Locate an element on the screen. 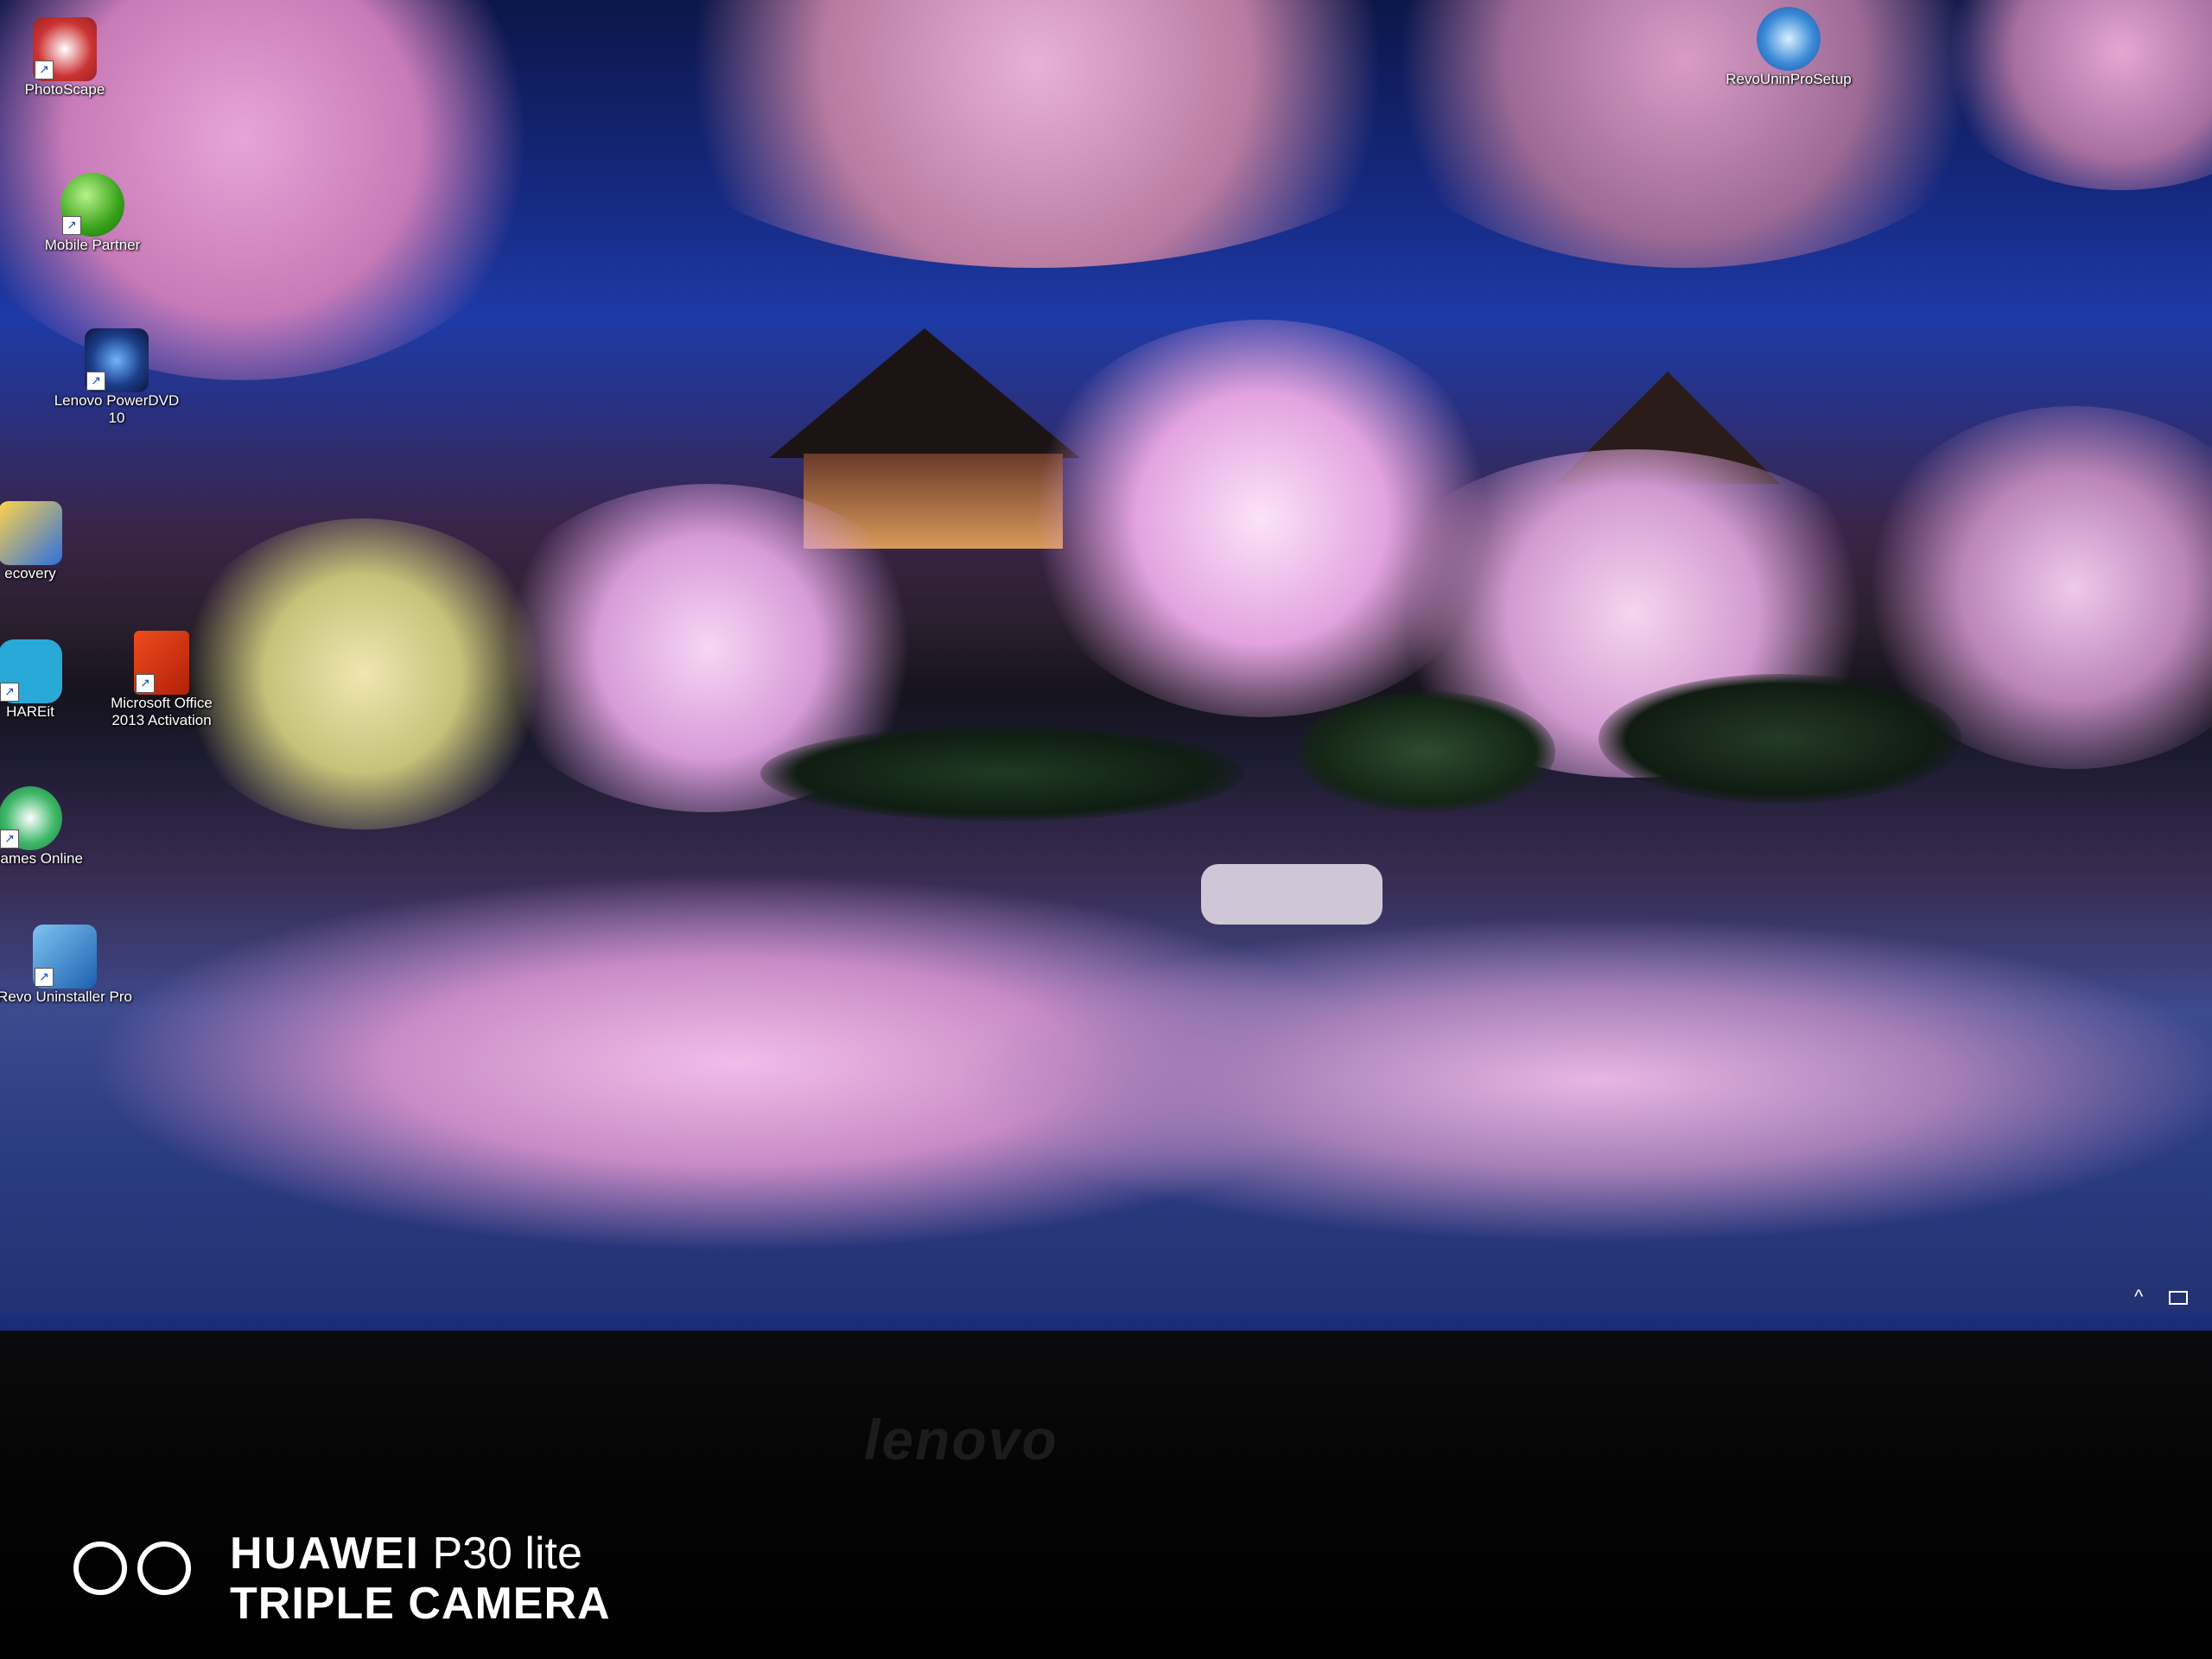 The width and height of the screenshot is (2212, 1659). desktop-icon-label: Revo Uninstaller Pro is located at coordinates (66, 996).